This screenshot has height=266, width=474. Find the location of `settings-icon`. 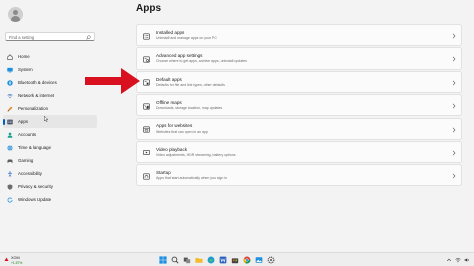

settings-icon is located at coordinates (270, 260).